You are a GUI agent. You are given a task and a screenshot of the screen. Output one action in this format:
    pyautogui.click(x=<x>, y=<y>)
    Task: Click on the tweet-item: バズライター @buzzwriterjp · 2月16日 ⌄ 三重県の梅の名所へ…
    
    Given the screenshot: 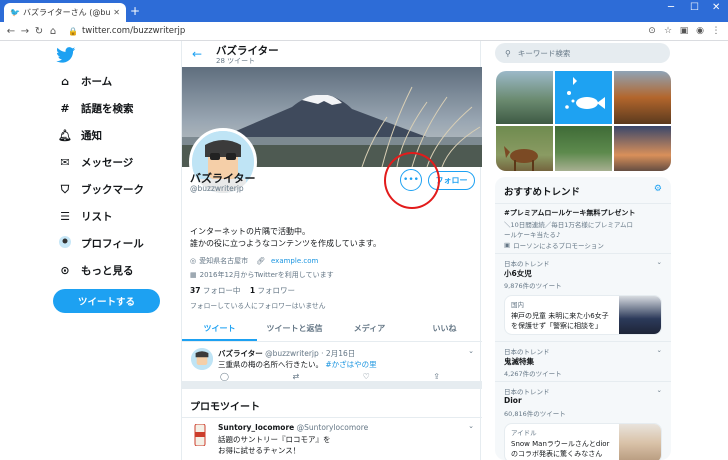 What is the action you would take?
    pyautogui.click(x=332, y=366)
    